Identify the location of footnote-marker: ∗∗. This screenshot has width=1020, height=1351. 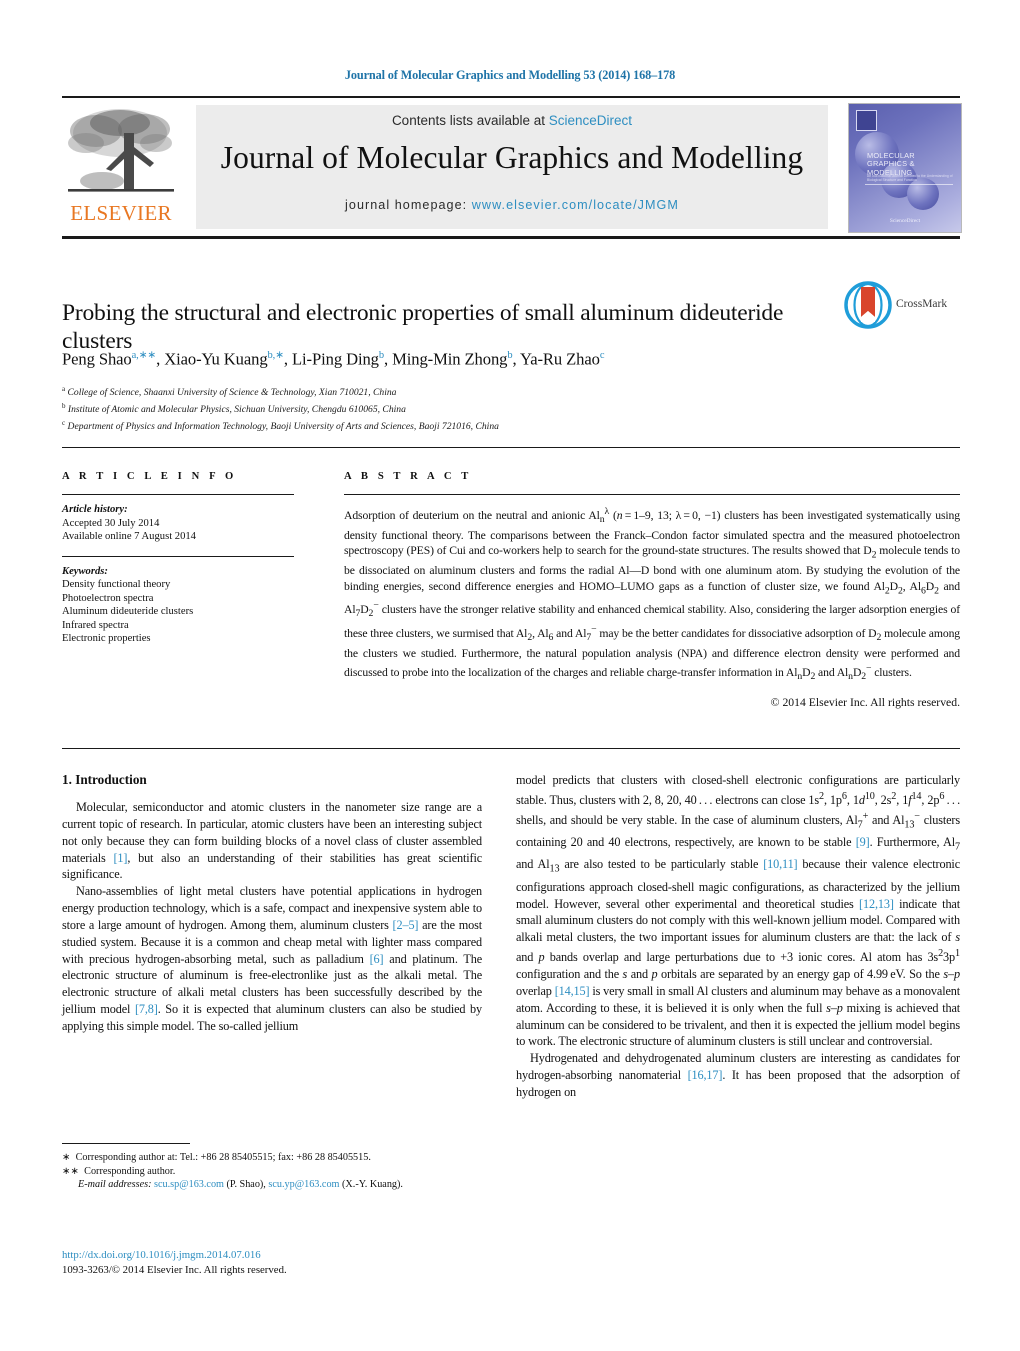
(71, 1171).